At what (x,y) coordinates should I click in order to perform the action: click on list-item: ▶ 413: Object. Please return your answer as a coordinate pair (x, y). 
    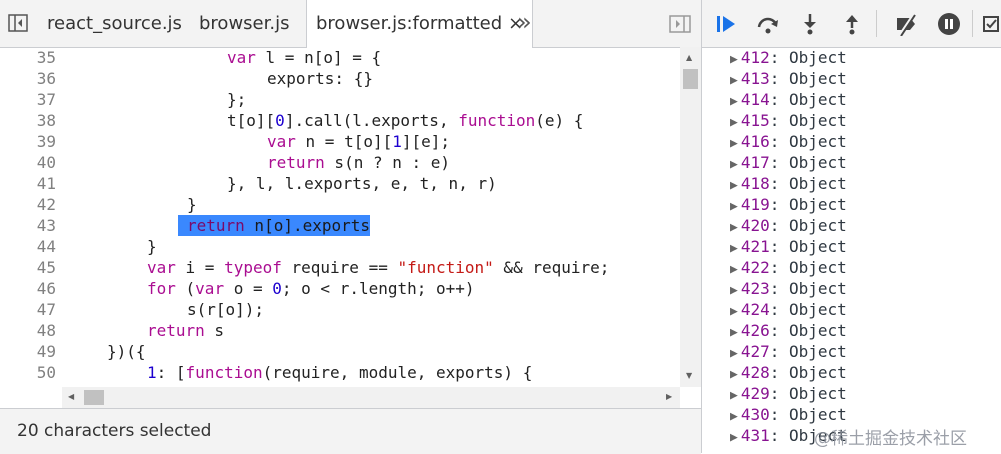
    Looking at the image, I should click on (788, 78).